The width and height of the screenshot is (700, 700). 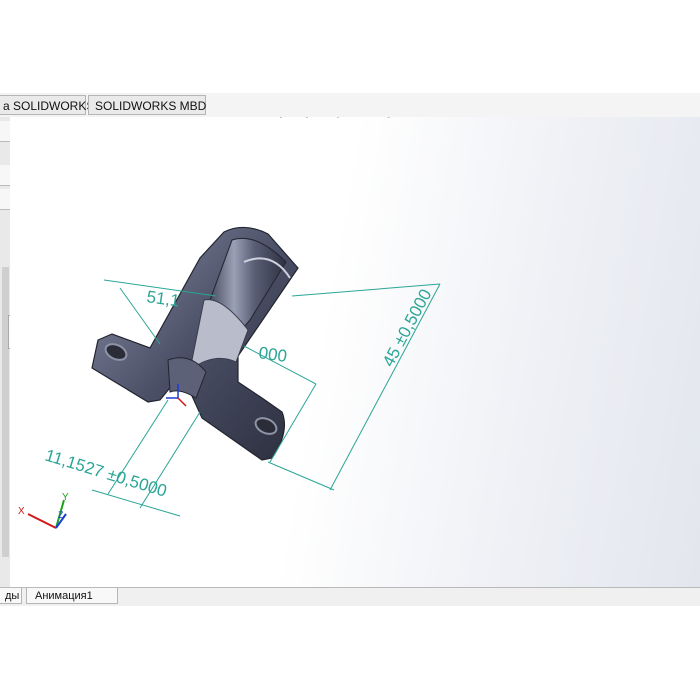 I want to click on dimension-text: 51,1, so click(x=162, y=298).